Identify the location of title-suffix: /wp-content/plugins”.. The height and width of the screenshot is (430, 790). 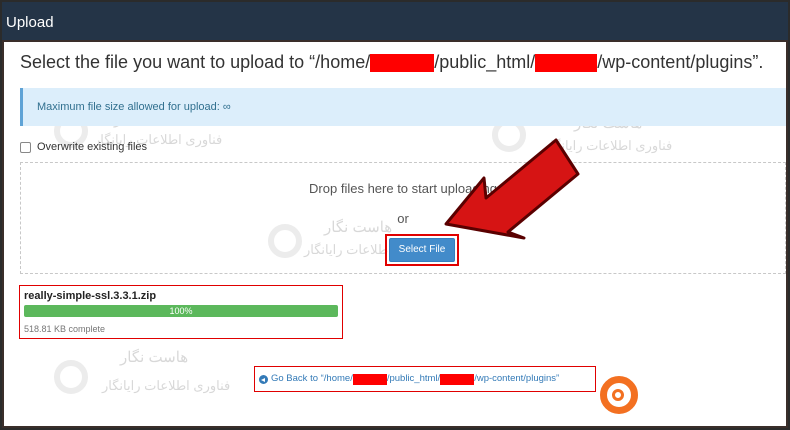
(680, 62).